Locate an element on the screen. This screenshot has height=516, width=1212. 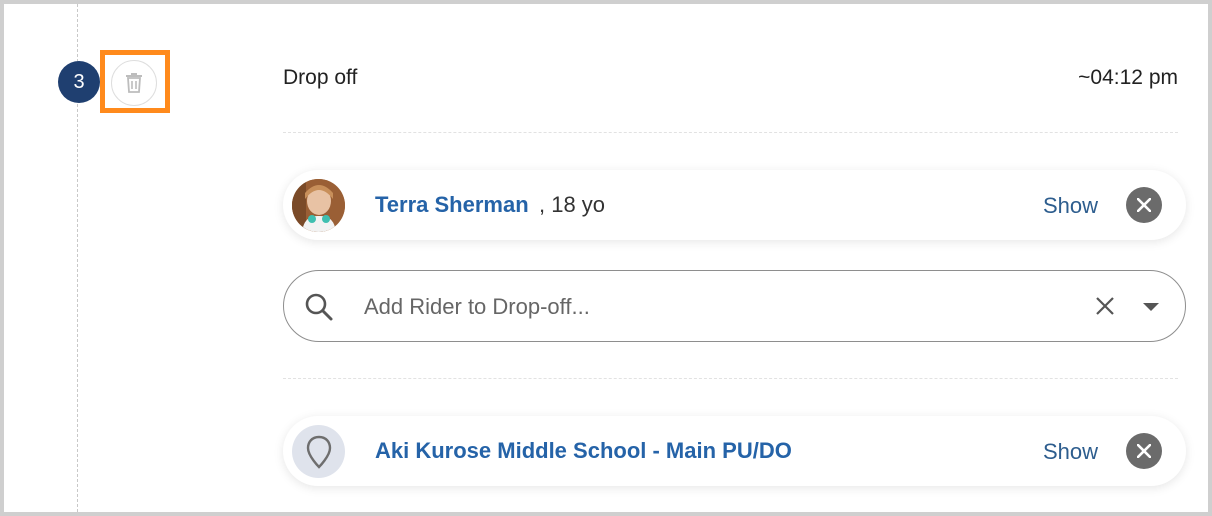
rider-name-link: Terra Sherman is located at coordinates (452, 205).